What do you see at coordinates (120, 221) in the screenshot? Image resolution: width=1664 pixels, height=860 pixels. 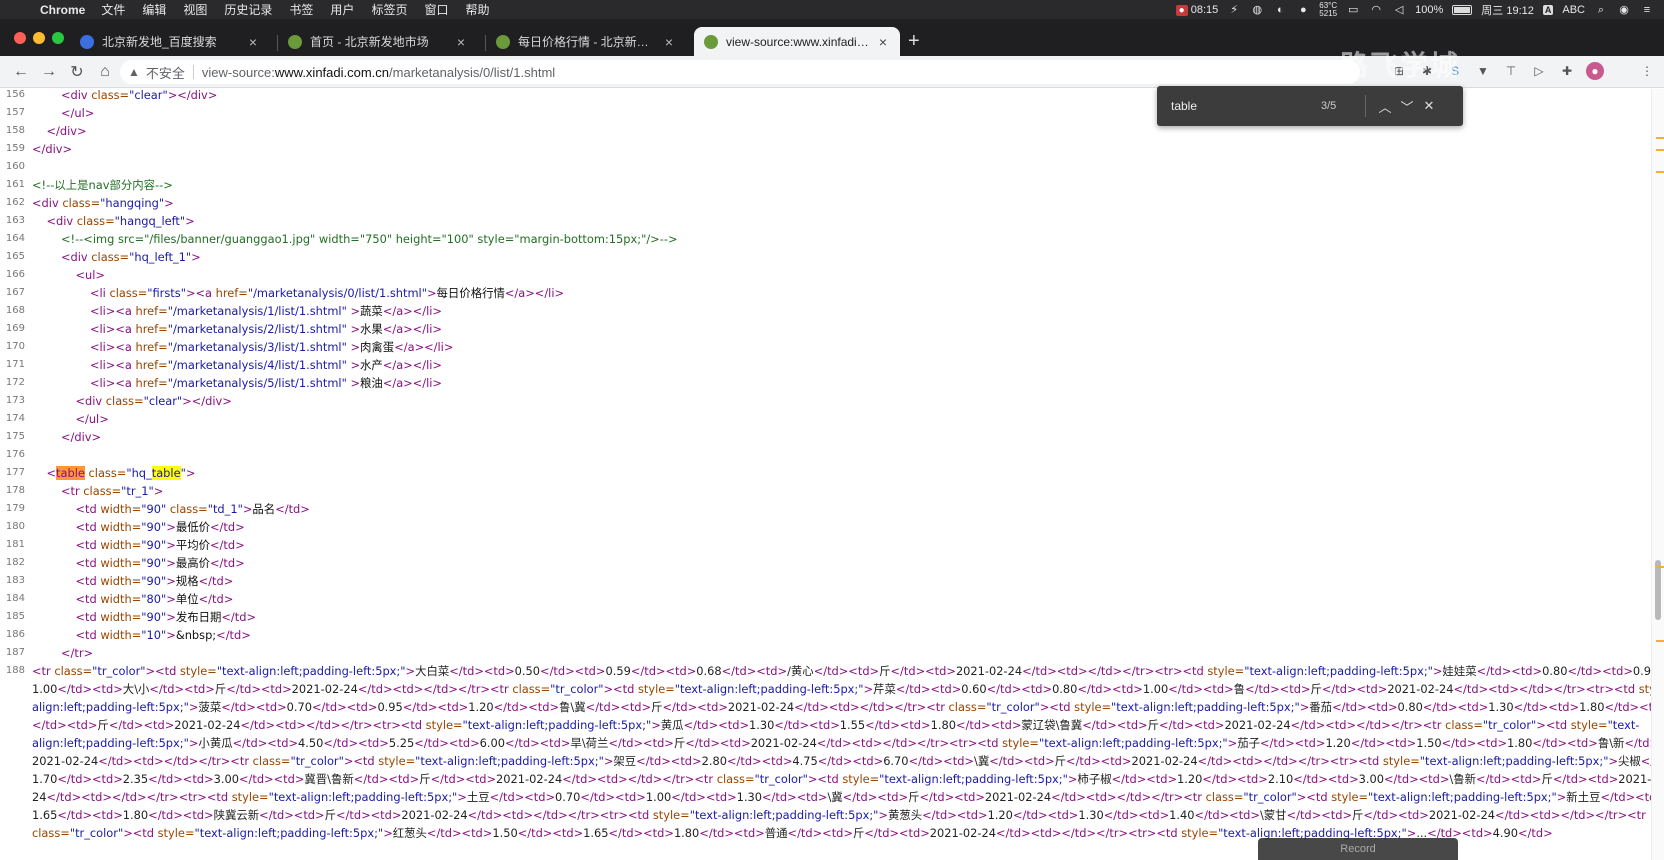 I see `source-code: <div class="hangq_left">` at bounding box center [120, 221].